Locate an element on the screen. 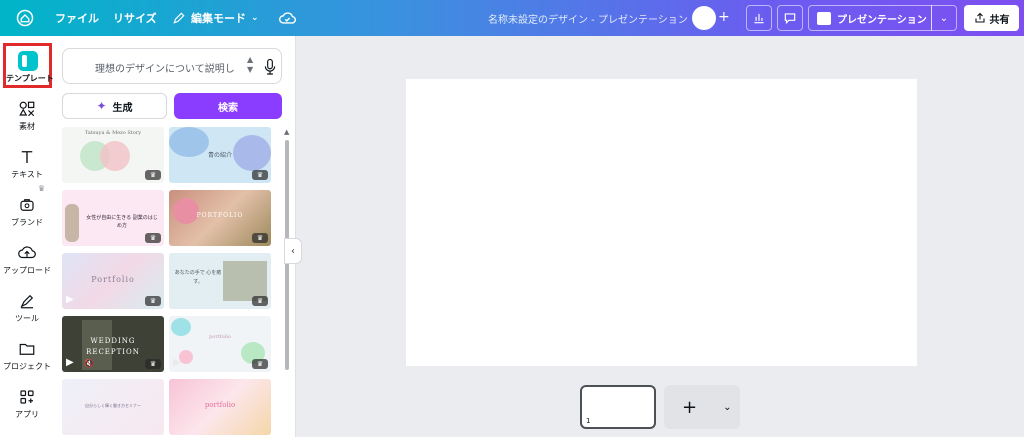  rail-item-template: テンプレート is located at coordinates (28, 65).